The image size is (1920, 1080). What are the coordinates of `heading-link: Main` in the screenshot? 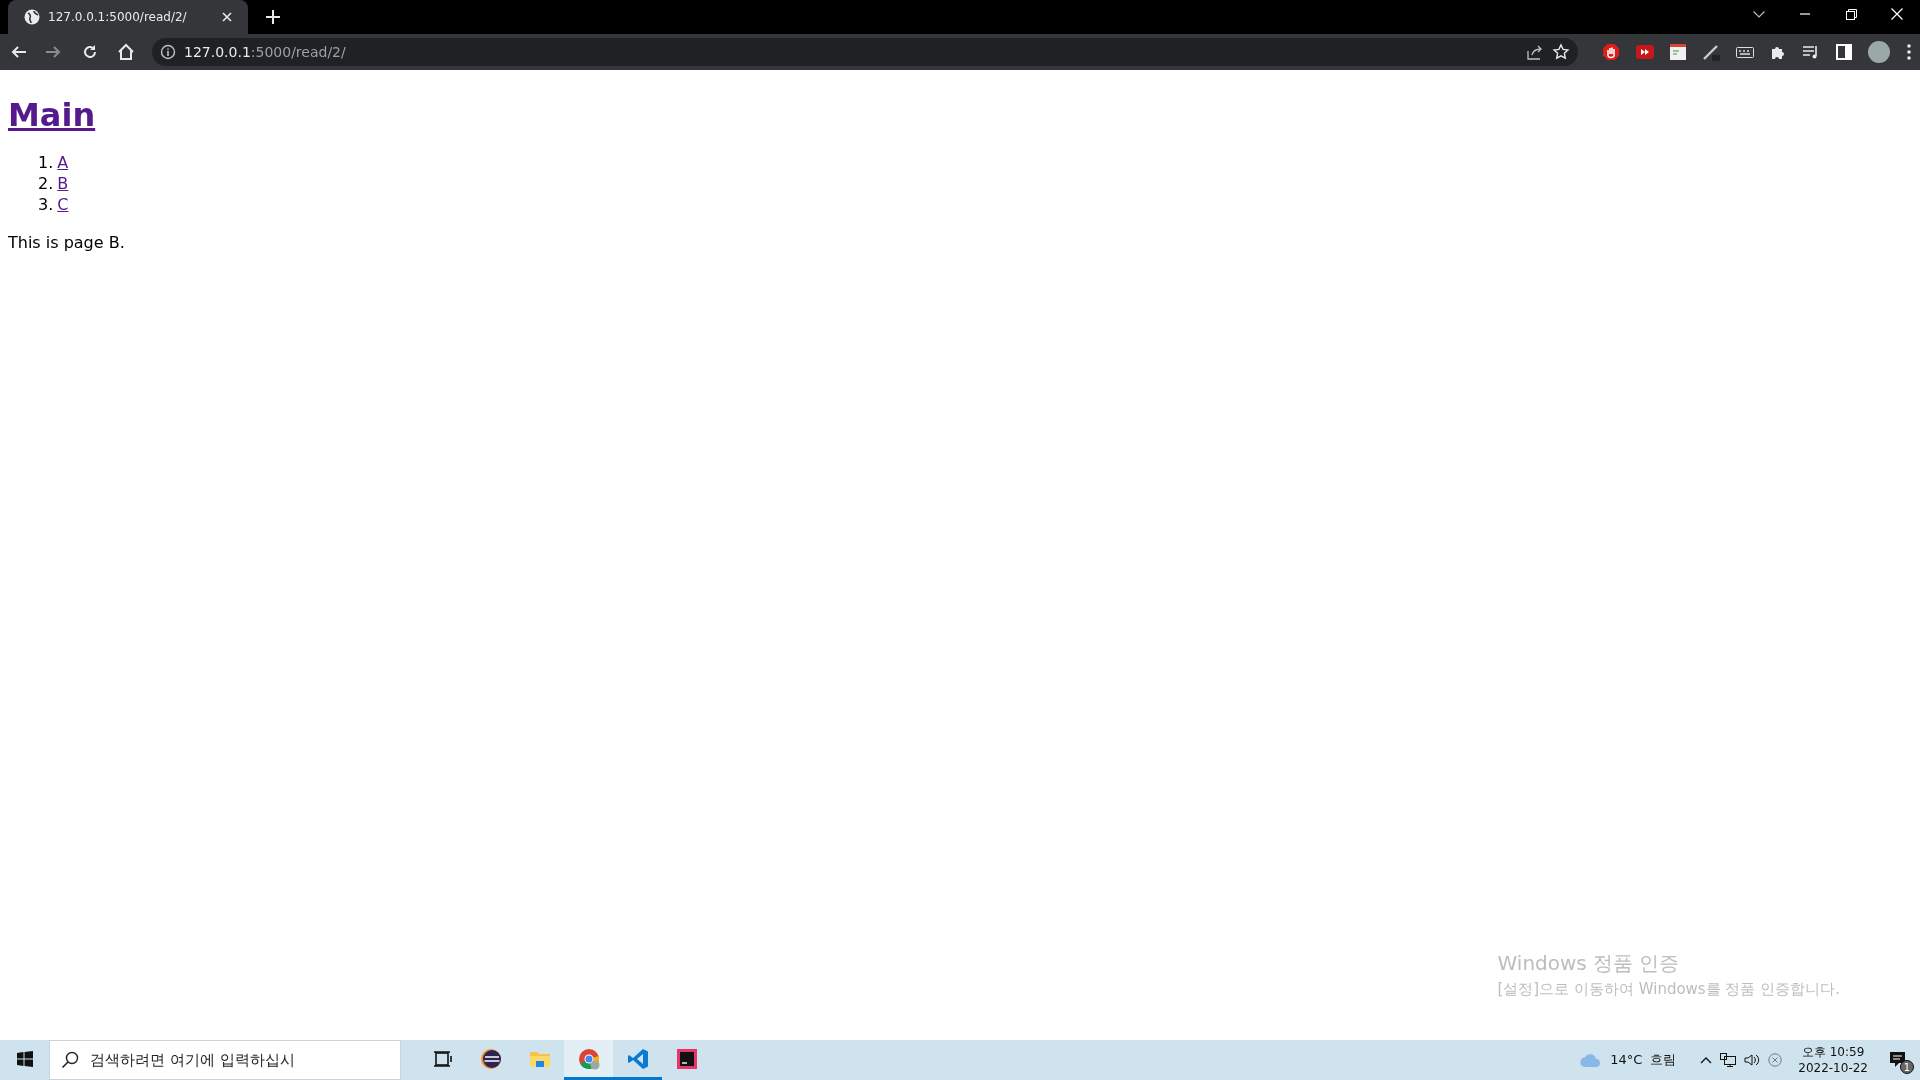 It's located at (52, 115).